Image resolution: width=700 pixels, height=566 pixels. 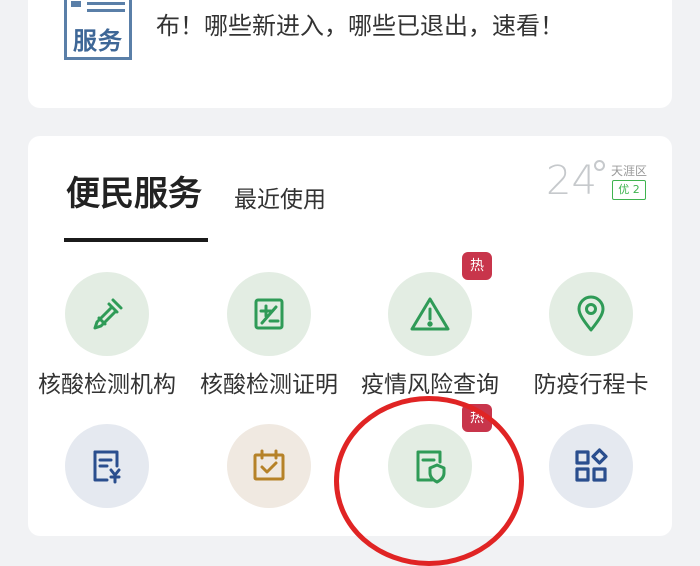 I want to click on service-item-nat-certificate: 核酸检测证明, so click(x=269, y=335).